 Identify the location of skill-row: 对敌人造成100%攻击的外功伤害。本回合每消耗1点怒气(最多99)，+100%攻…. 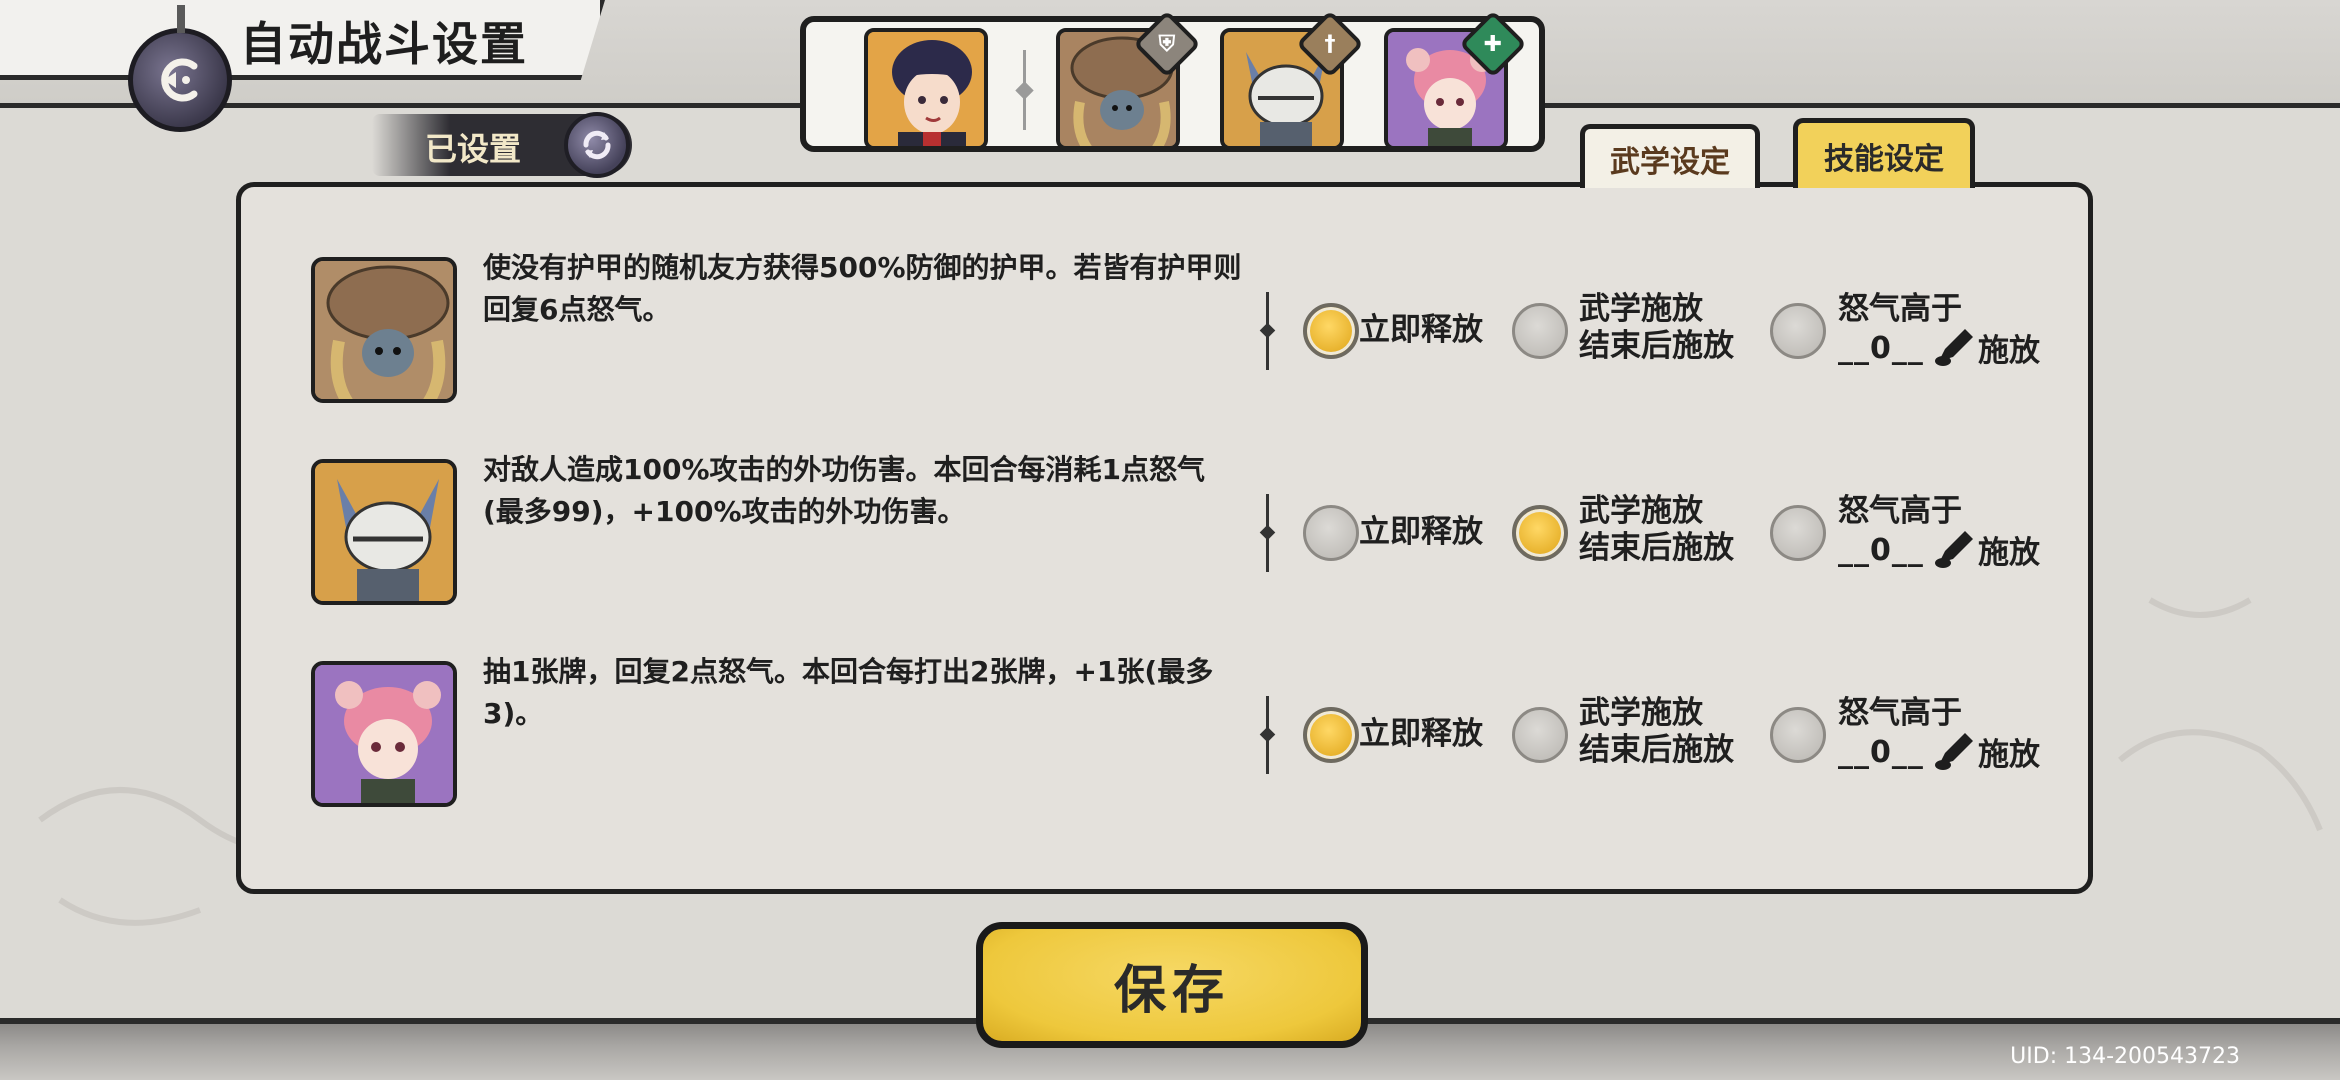
(1164, 549).